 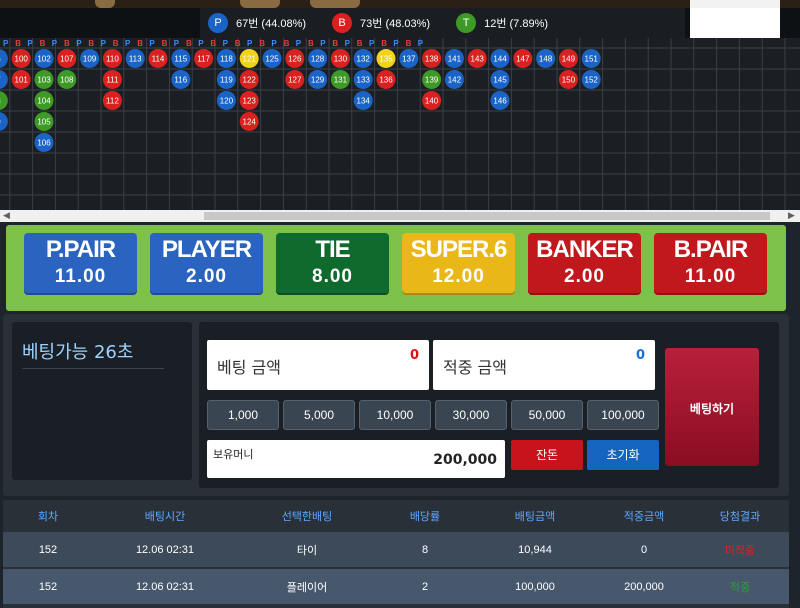 I want to click on road-result-number: 101, so click(x=22, y=80).